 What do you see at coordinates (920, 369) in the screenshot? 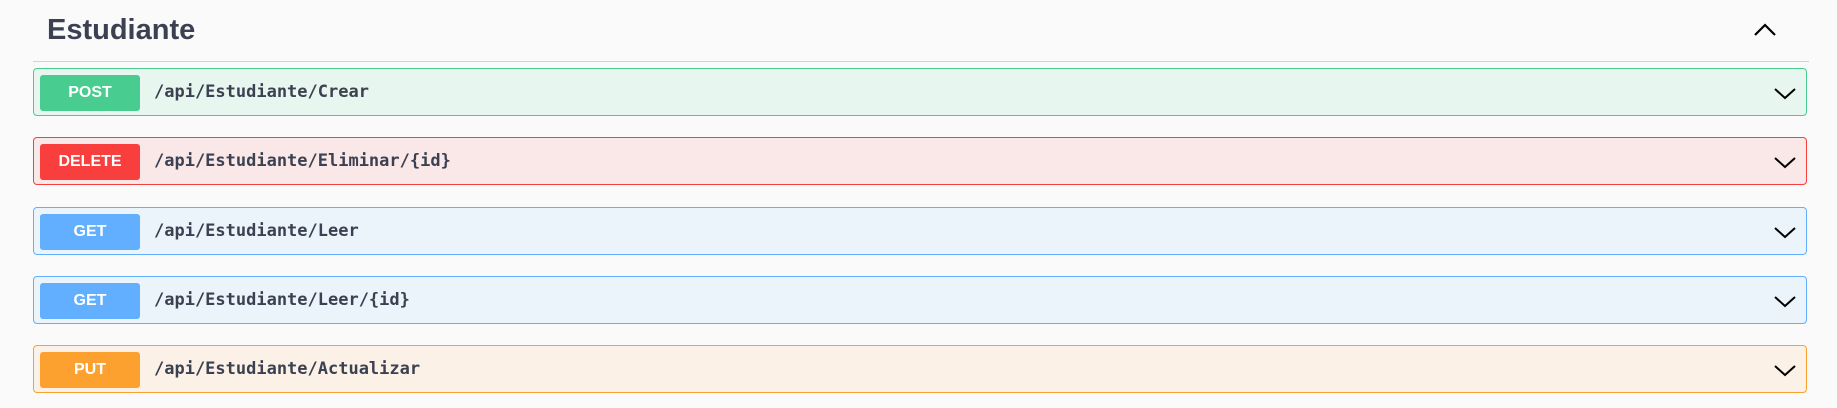
I see `operation-block: PUT /api/Estudiante/Actualizar` at bounding box center [920, 369].